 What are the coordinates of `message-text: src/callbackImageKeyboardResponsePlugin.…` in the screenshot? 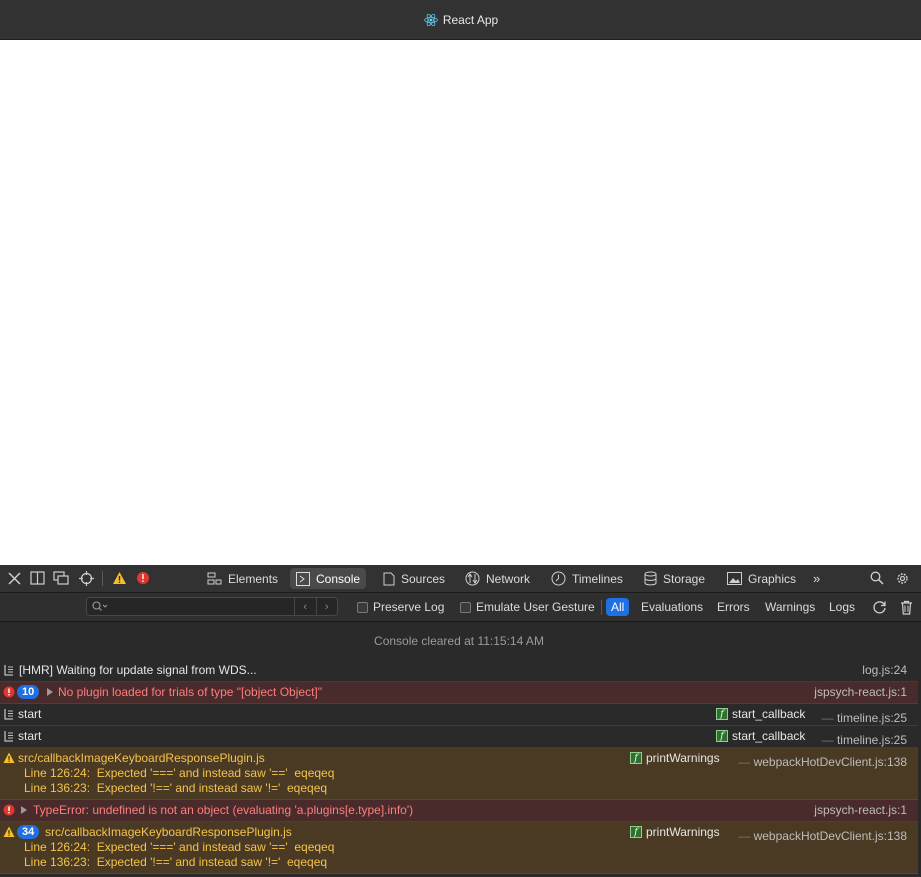 It's located at (141, 758).